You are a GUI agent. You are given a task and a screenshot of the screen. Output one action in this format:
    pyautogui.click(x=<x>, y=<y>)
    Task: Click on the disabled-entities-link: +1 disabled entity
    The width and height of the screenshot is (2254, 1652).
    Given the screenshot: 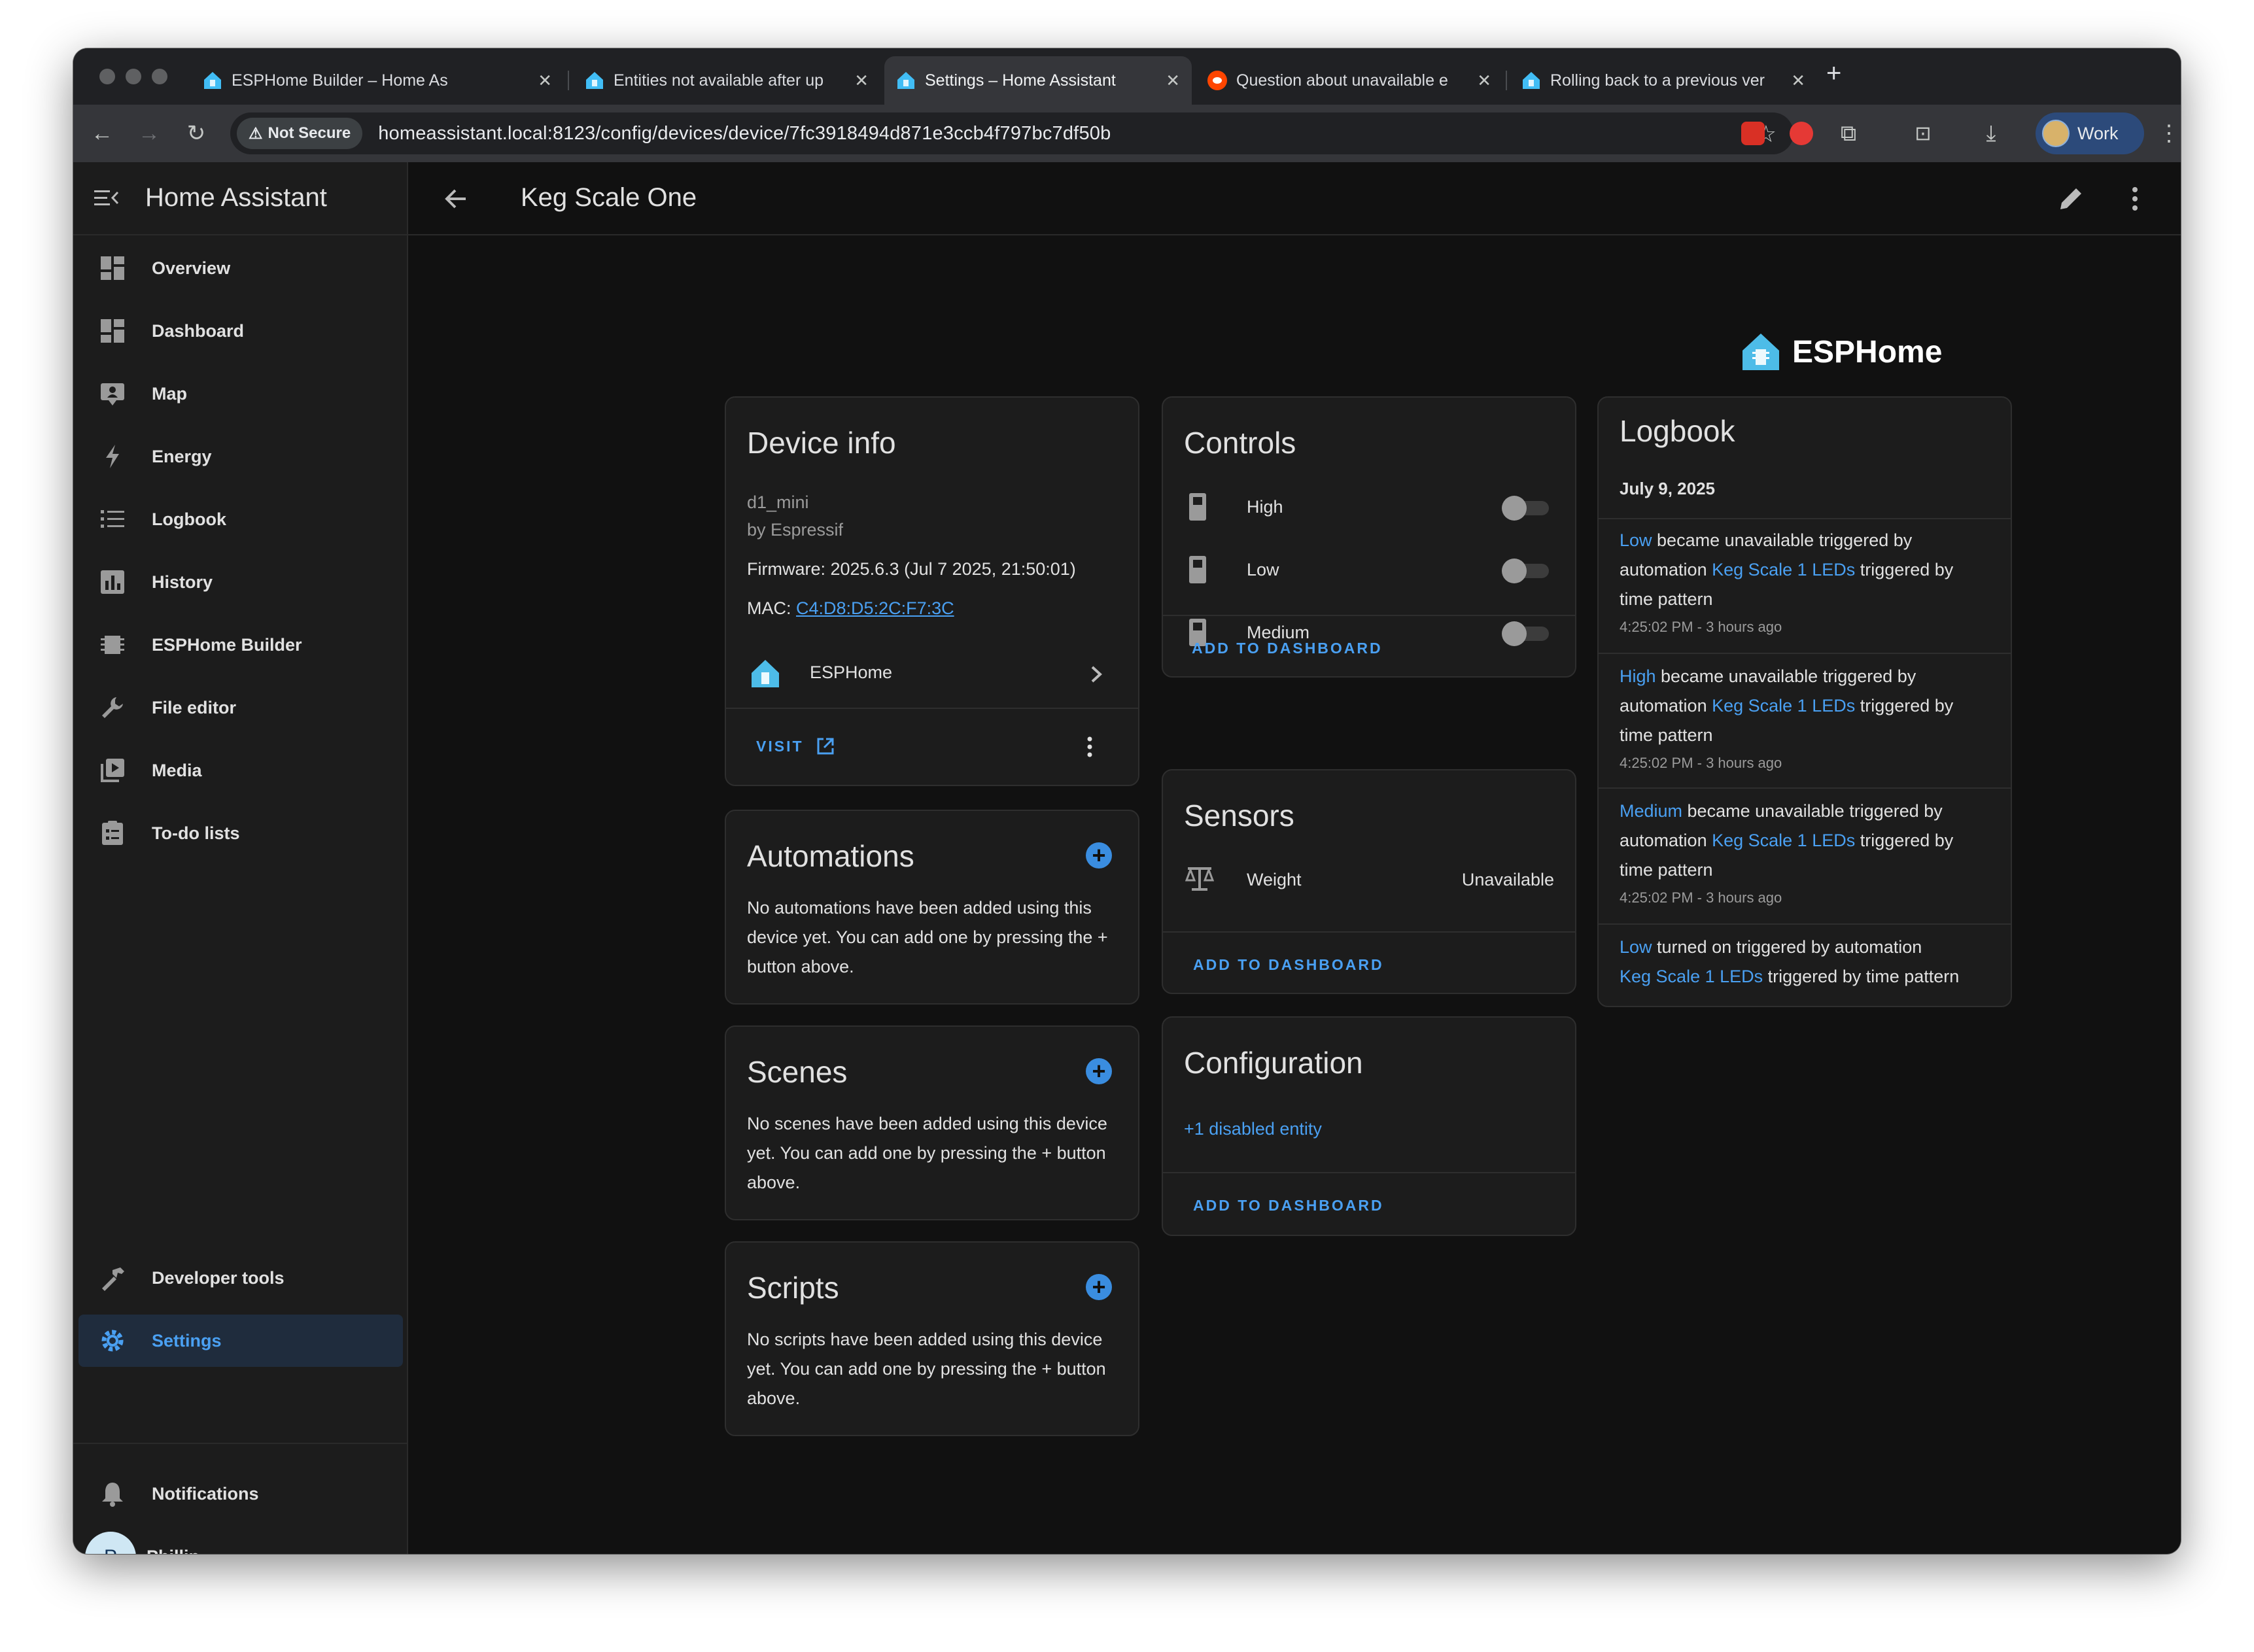 What is the action you would take?
    pyautogui.click(x=1253, y=1129)
    